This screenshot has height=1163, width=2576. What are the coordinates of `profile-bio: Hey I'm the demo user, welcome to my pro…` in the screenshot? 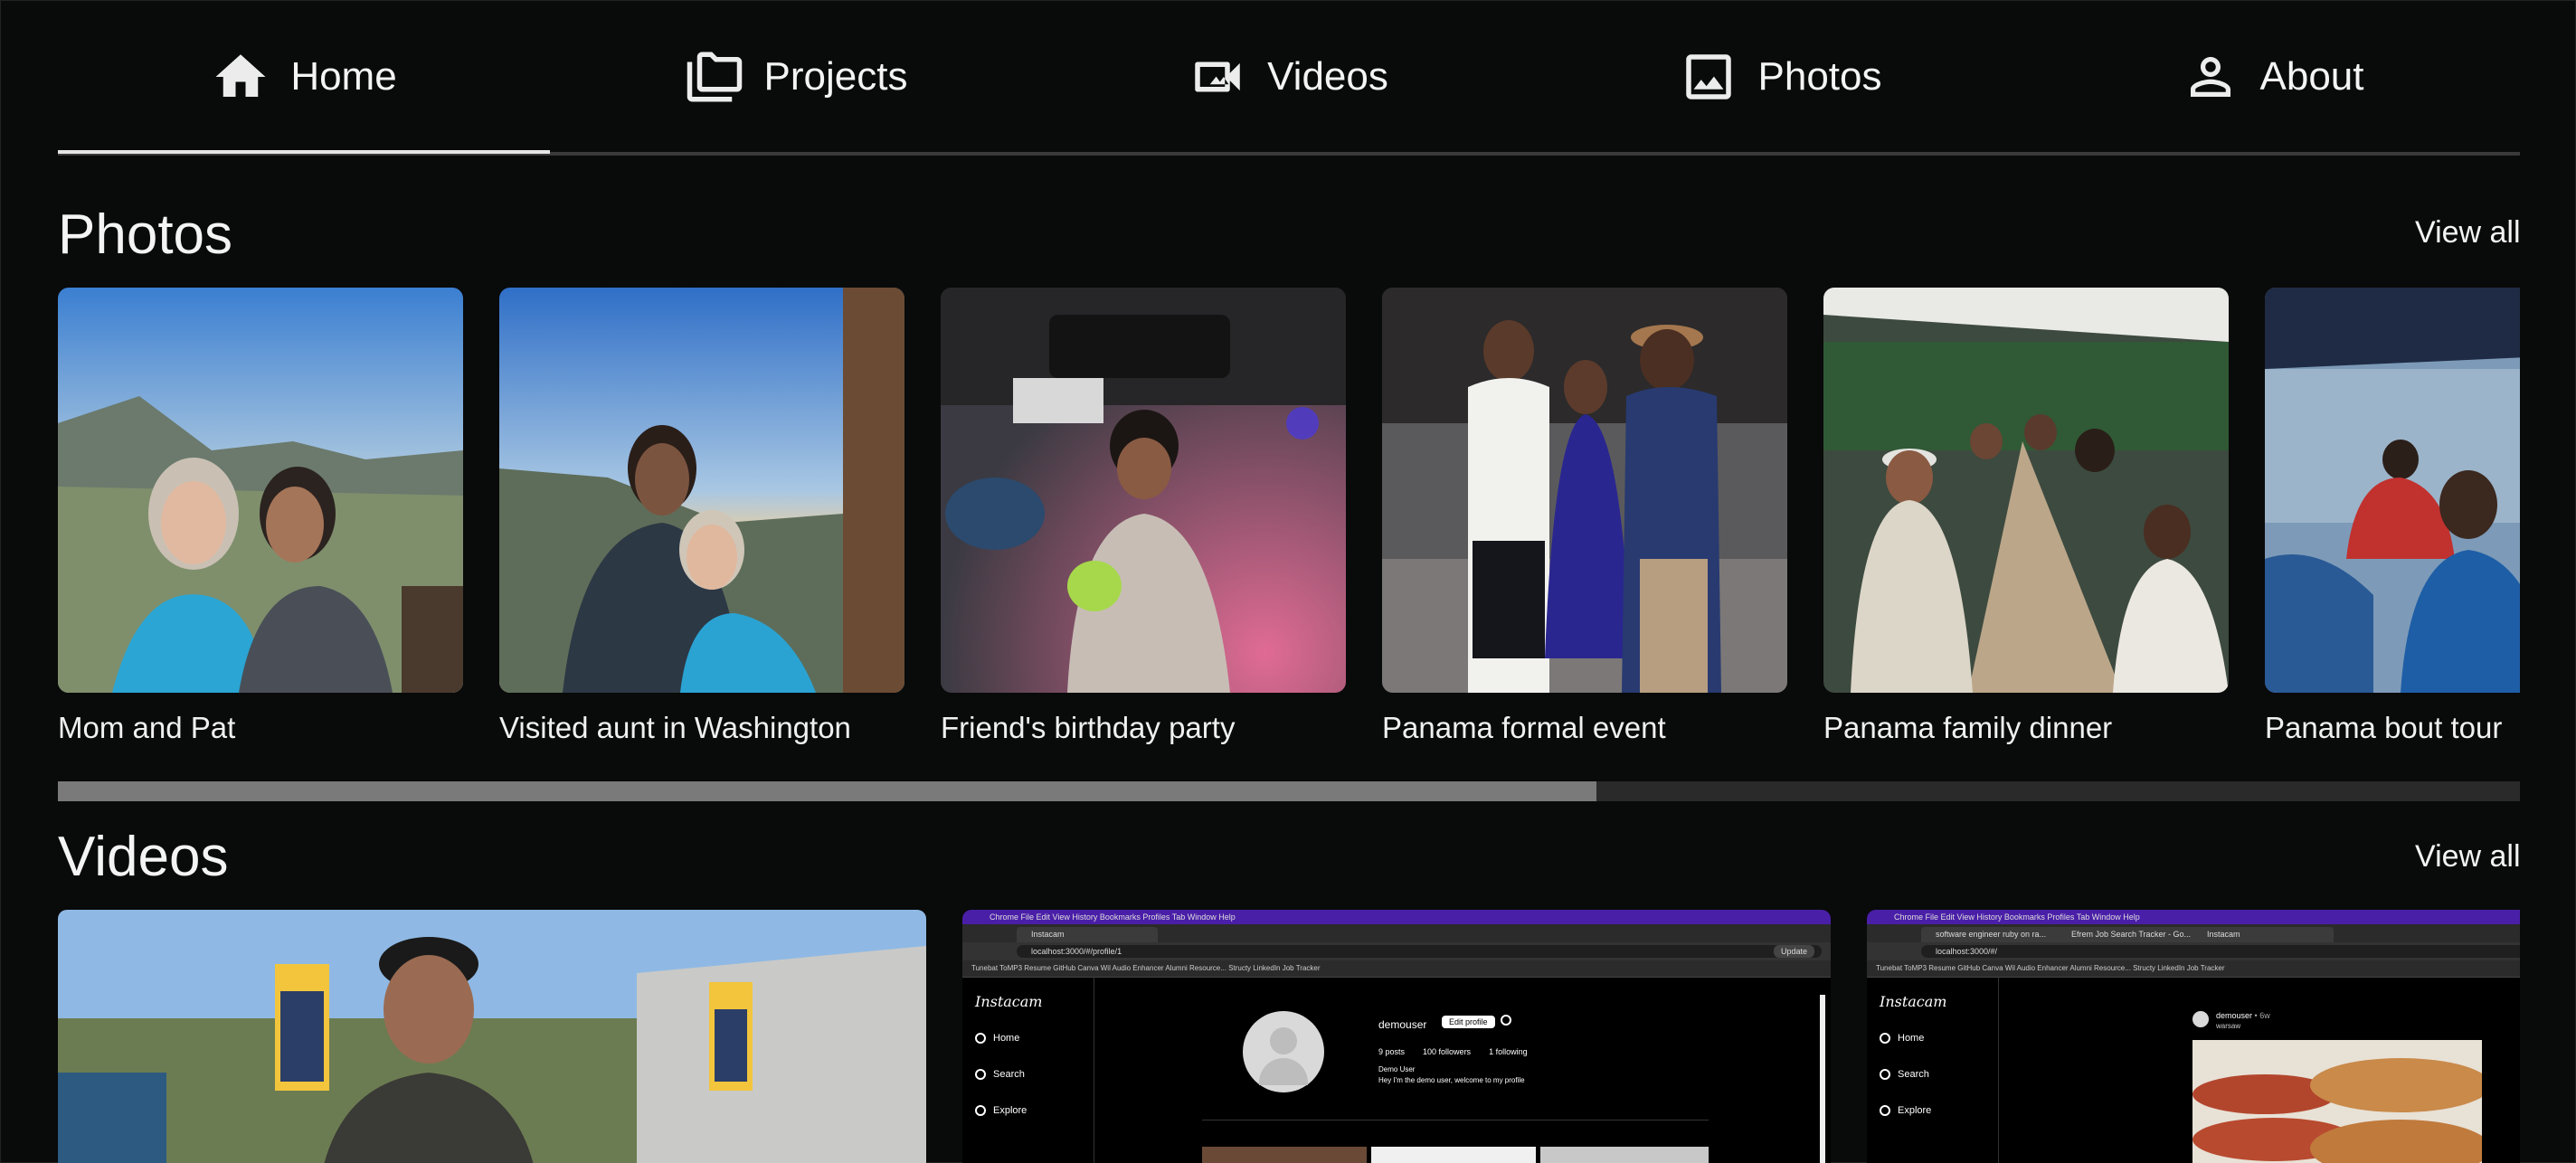 It's located at (1452, 1080).